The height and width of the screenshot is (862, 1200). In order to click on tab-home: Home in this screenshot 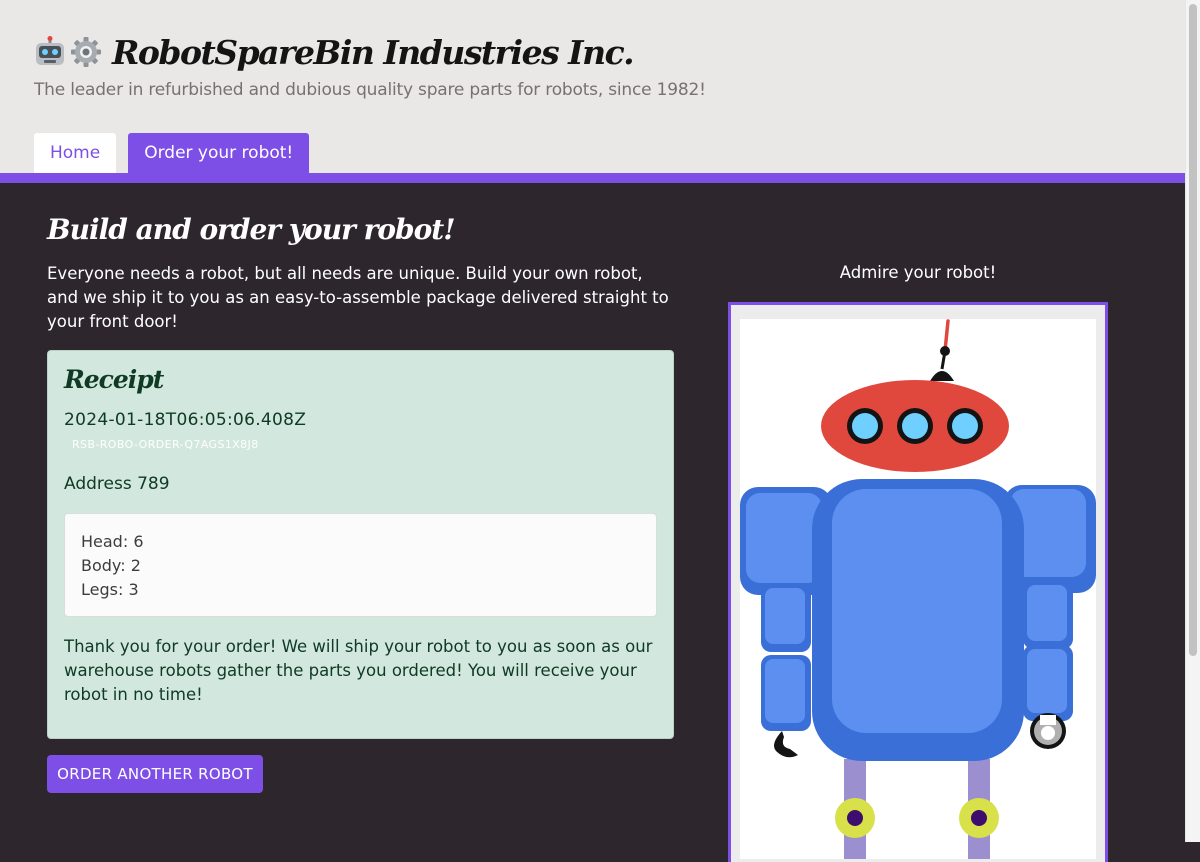, I will do `click(75, 153)`.